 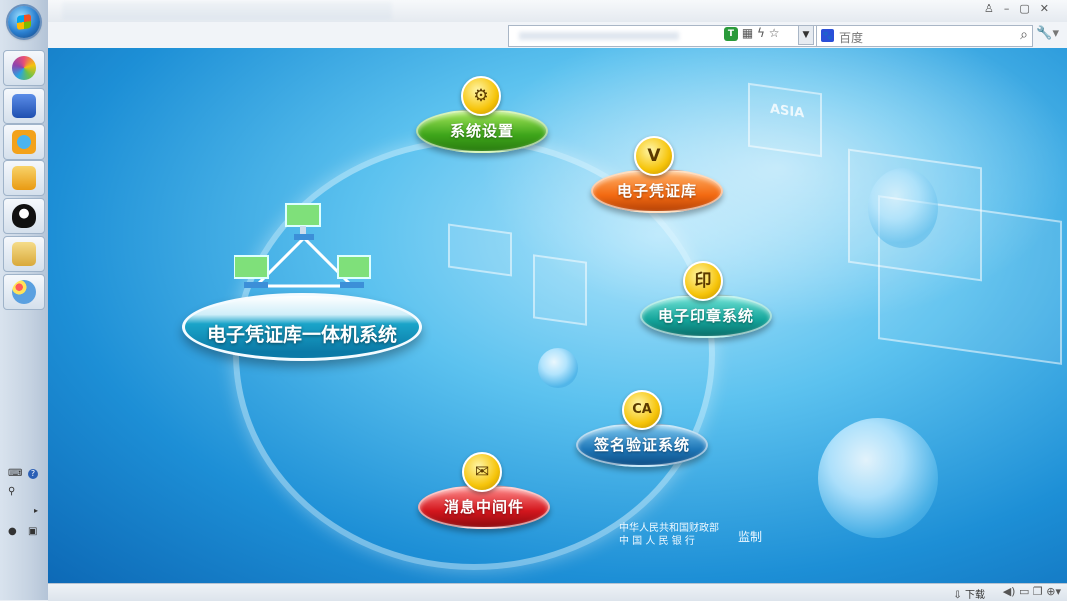 What do you see at coordinates (227, 11) in the screenshot?
I see `blurred-tab` at bounding box center [227, 11].